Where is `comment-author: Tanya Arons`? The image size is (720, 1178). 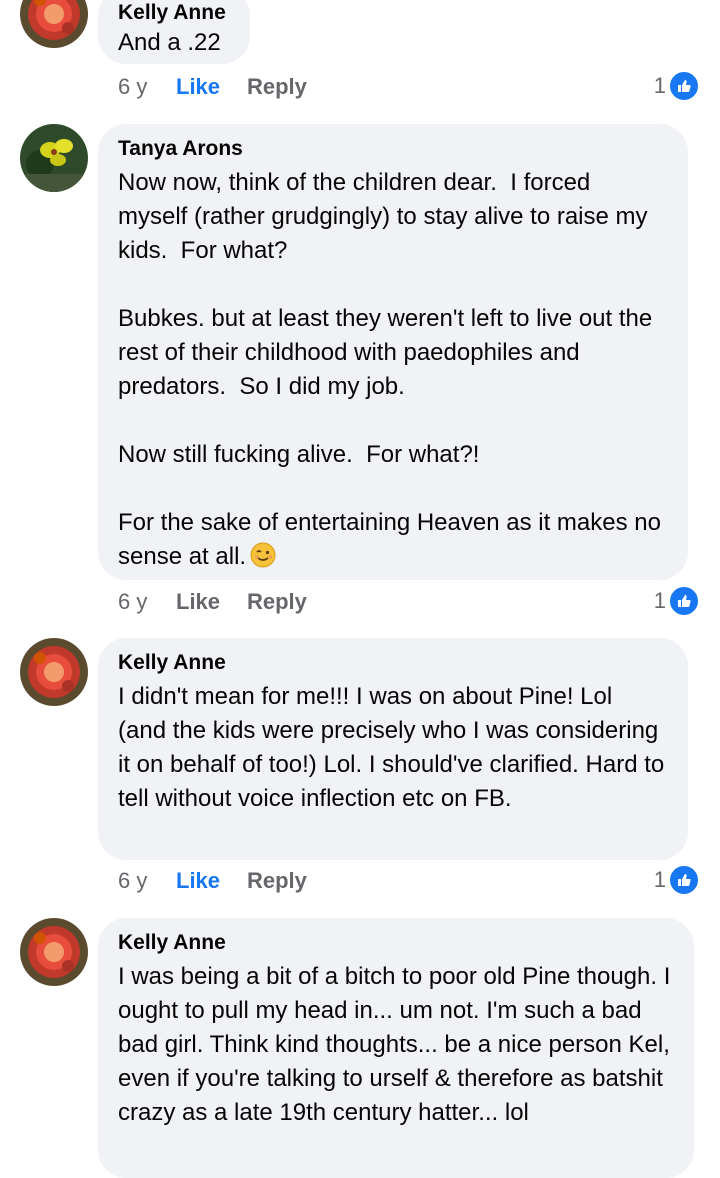
comment-author: Tanya Arons is located at coordinates (392, 149).